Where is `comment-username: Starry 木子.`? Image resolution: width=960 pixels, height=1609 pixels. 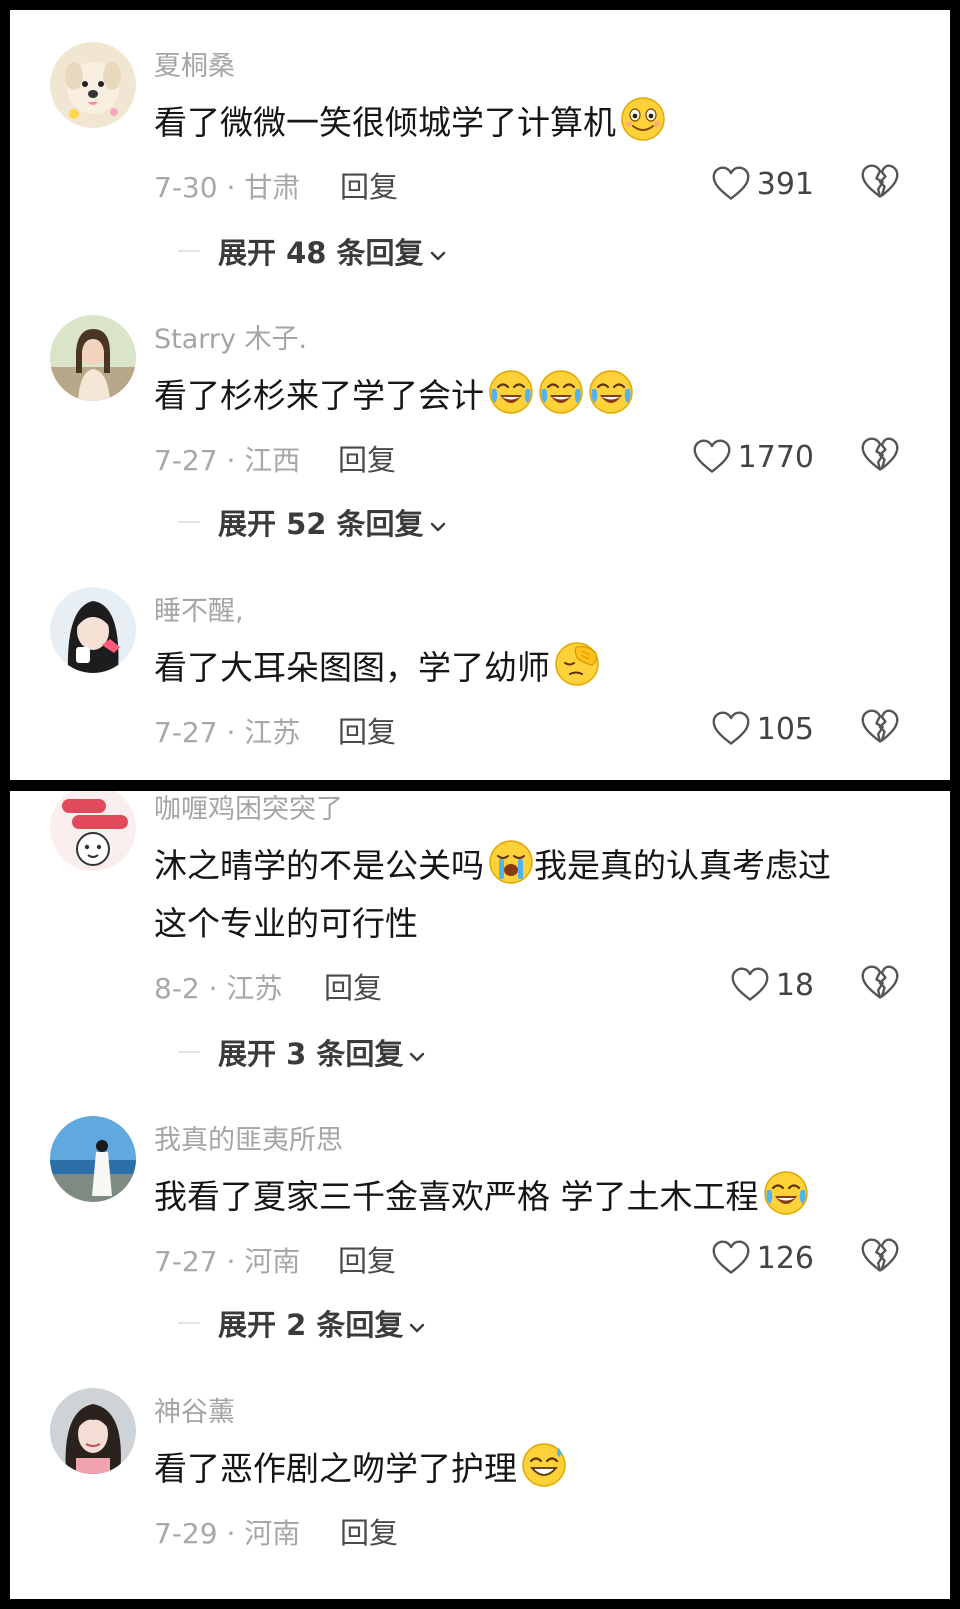
comment-username: Starry 木子. is located at coordinates (230, 336).